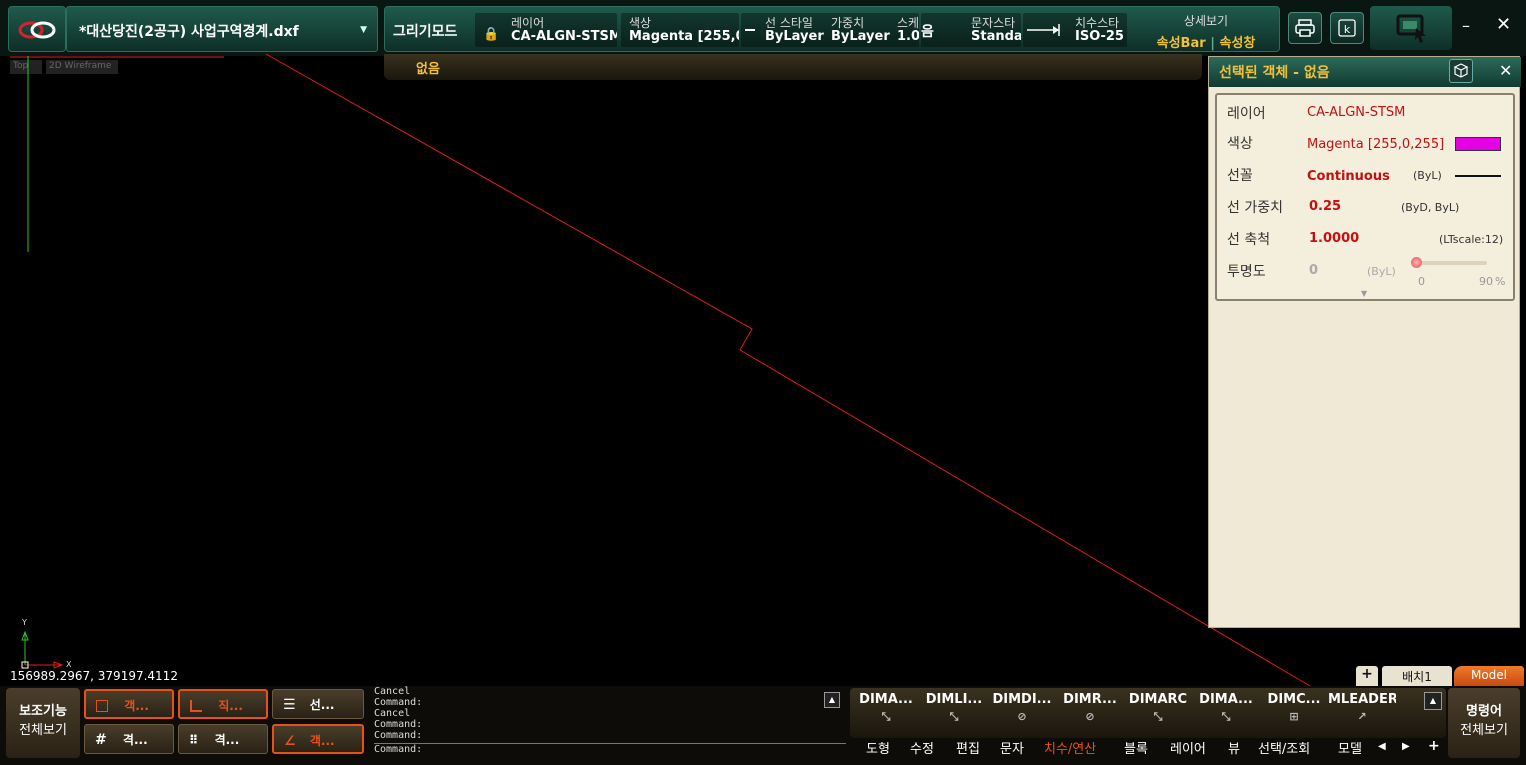  I want to click on dim-angular-button: DIMA... ⤡, so click(1226, 712).